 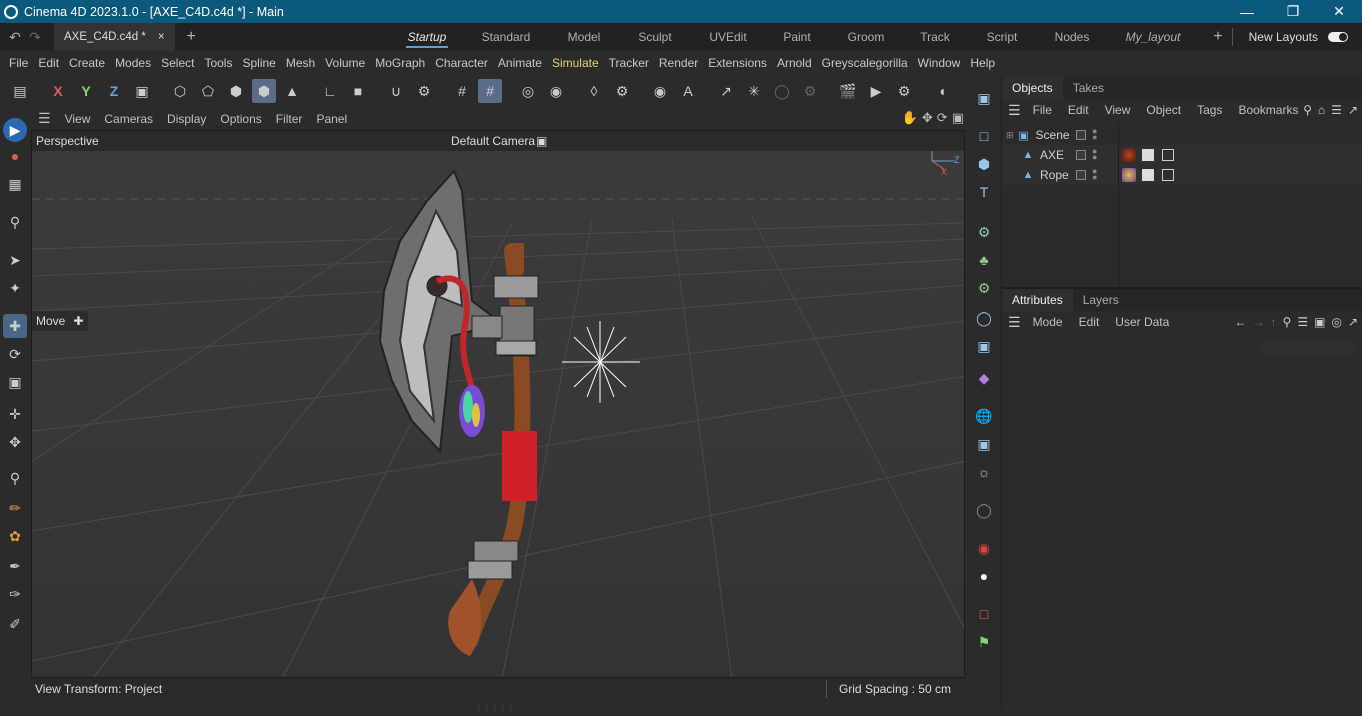 I want to click on object-menu-hamburger-icon: ☰, so click(x=1016, y=110).